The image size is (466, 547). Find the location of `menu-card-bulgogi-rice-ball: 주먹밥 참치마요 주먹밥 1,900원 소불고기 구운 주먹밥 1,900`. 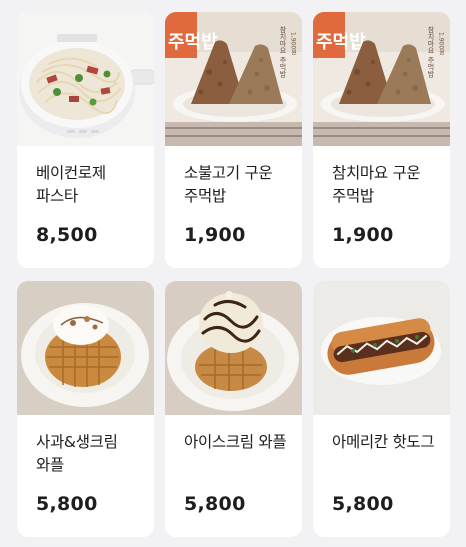

menu-card-bulgogi-rice-ball: 주먹밥 참치마요 주먹밥 1,900원 소불고기 구운 주먹밥 1,900 is located at coordinates (233, 140).